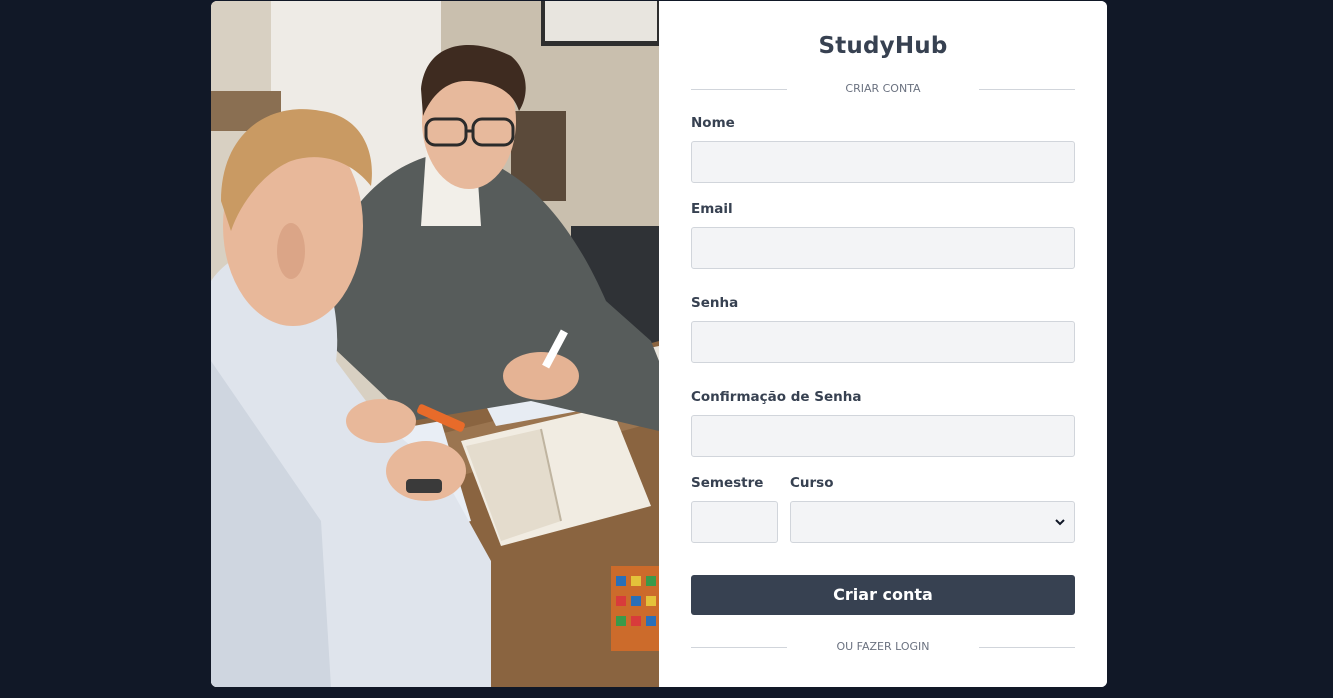 Image resolution: width=1333 pixels, height=698 pixels. I want to click on chevron-down-icon, so click(1060, 522).